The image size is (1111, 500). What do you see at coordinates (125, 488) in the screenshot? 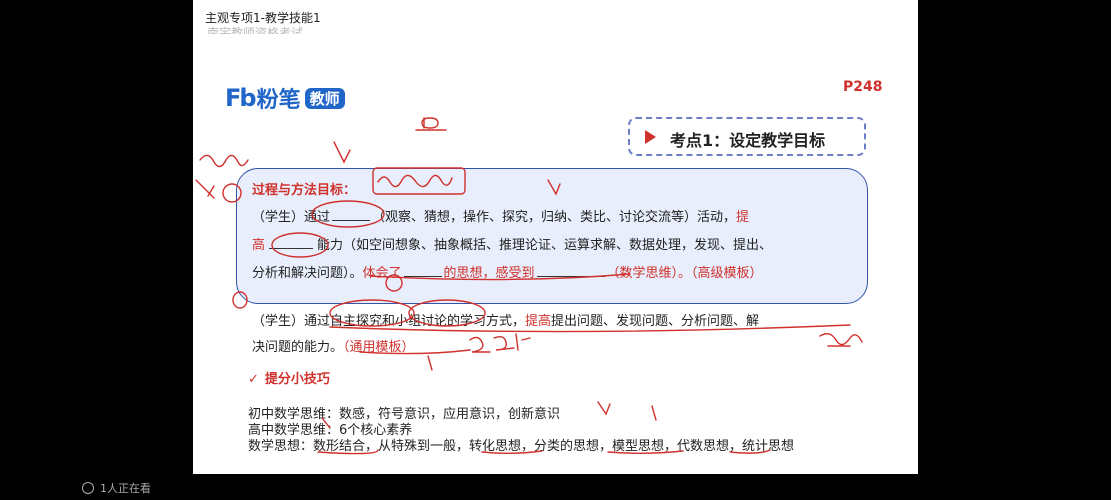
I see `viewer-count-label: 1人正在看` at bounding box center [125, 488].